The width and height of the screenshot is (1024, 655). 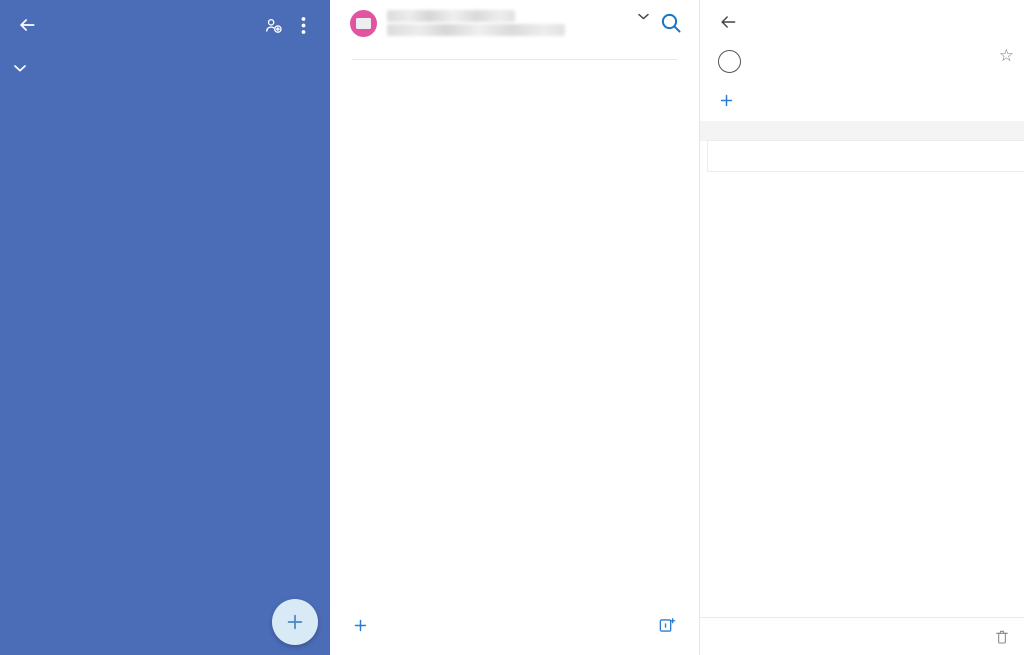 I want to click on bills-header, so click(x=165, y=27).